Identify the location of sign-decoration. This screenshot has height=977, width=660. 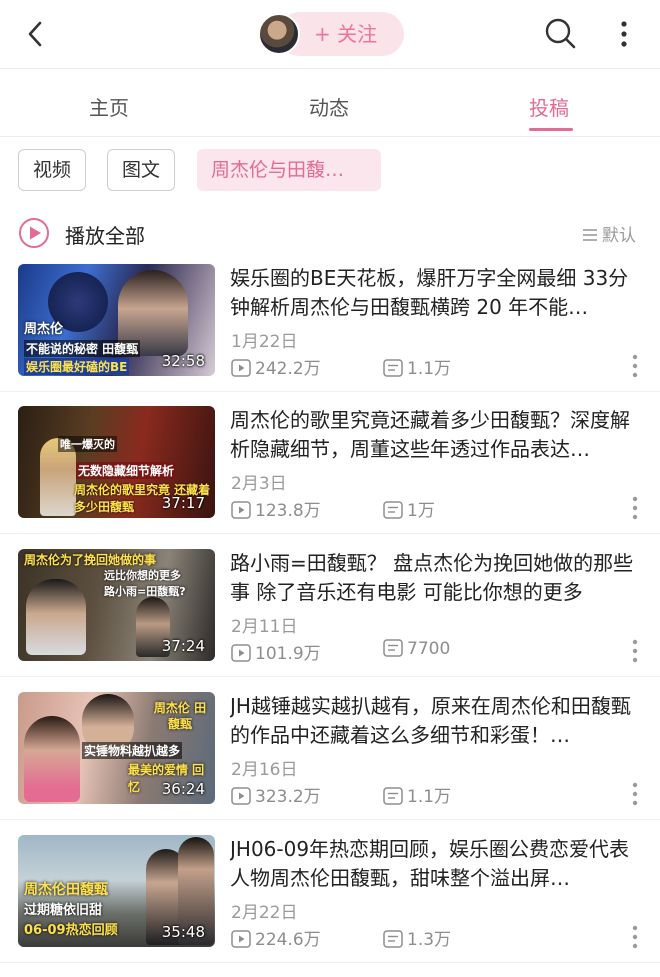
(180, 421).